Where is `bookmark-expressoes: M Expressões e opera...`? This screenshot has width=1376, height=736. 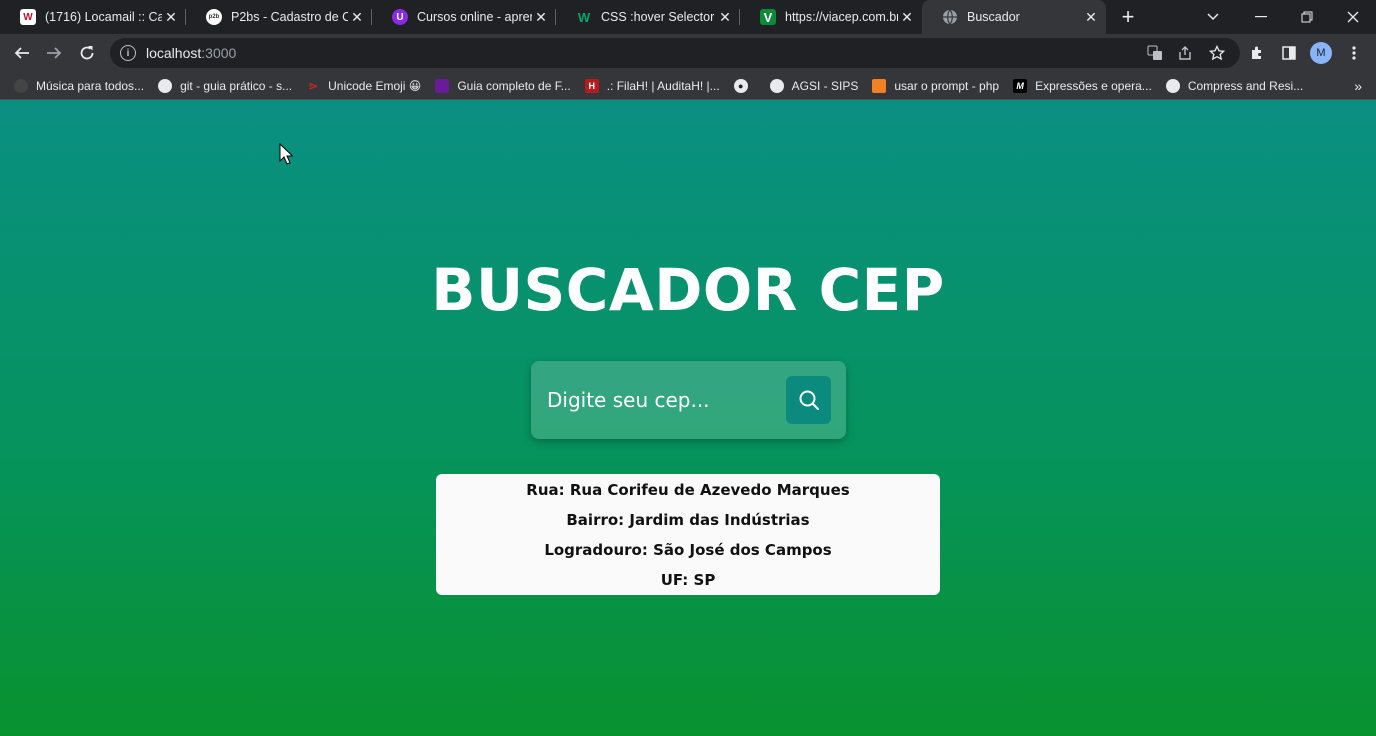
bookmark-expressoes: M Expressões e opera... is located at coordinates (1082, 85).